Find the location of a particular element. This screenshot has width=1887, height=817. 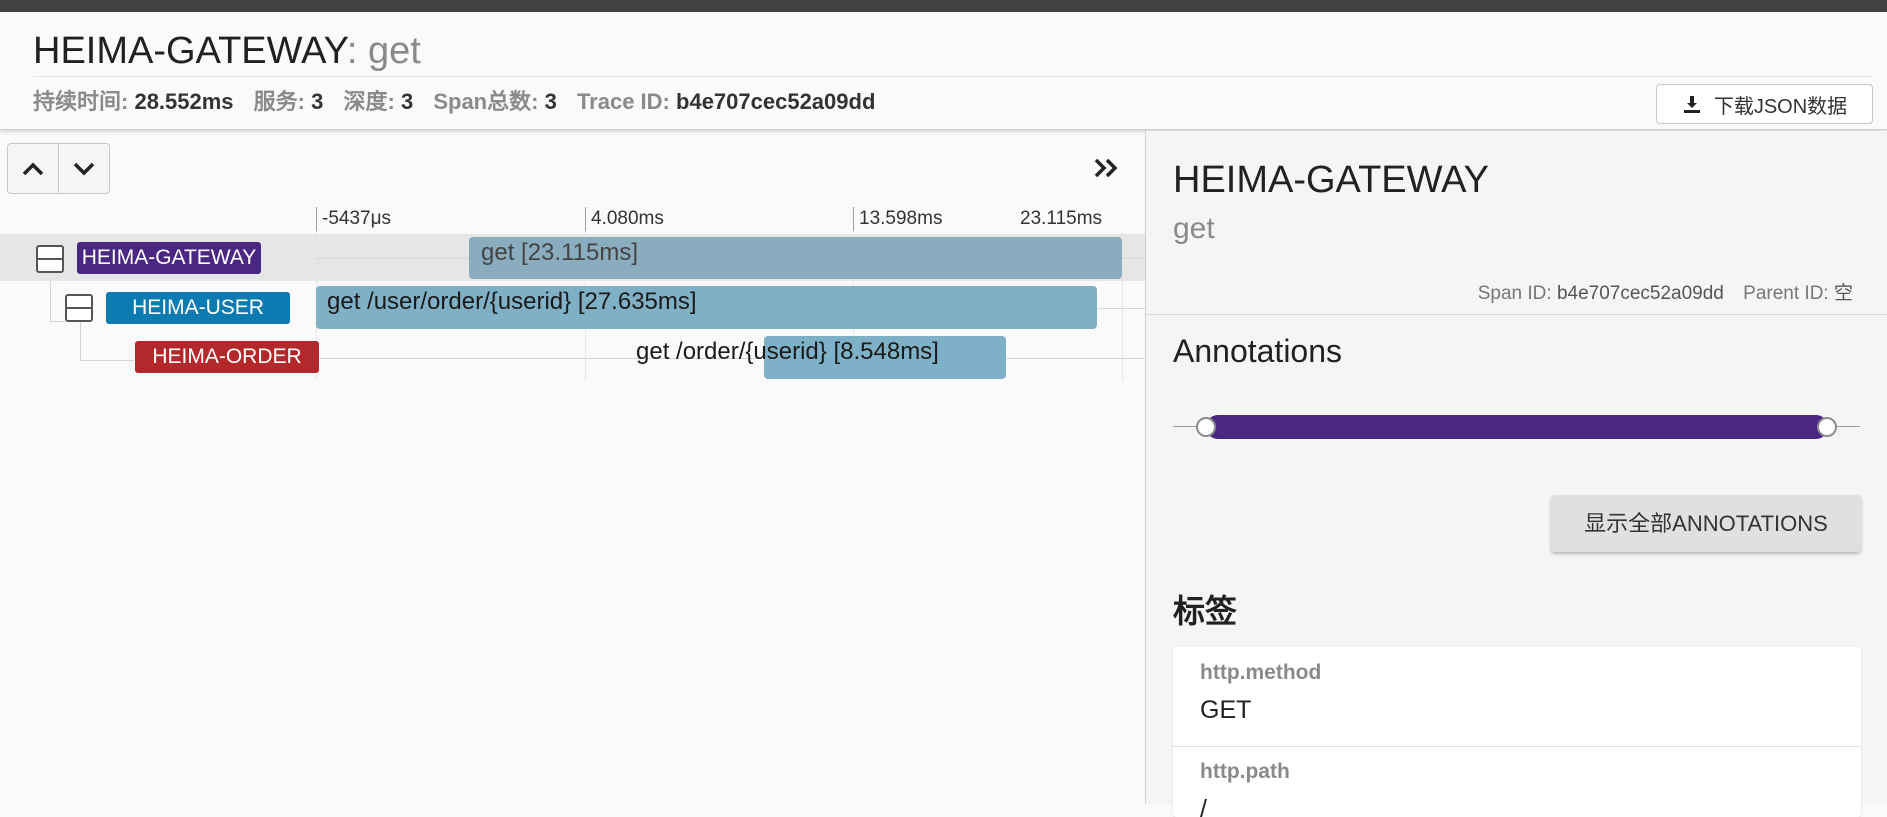

show-all-annotations-button: 显示全部ANNOTATIONS is located at coordinates (1706, 523).